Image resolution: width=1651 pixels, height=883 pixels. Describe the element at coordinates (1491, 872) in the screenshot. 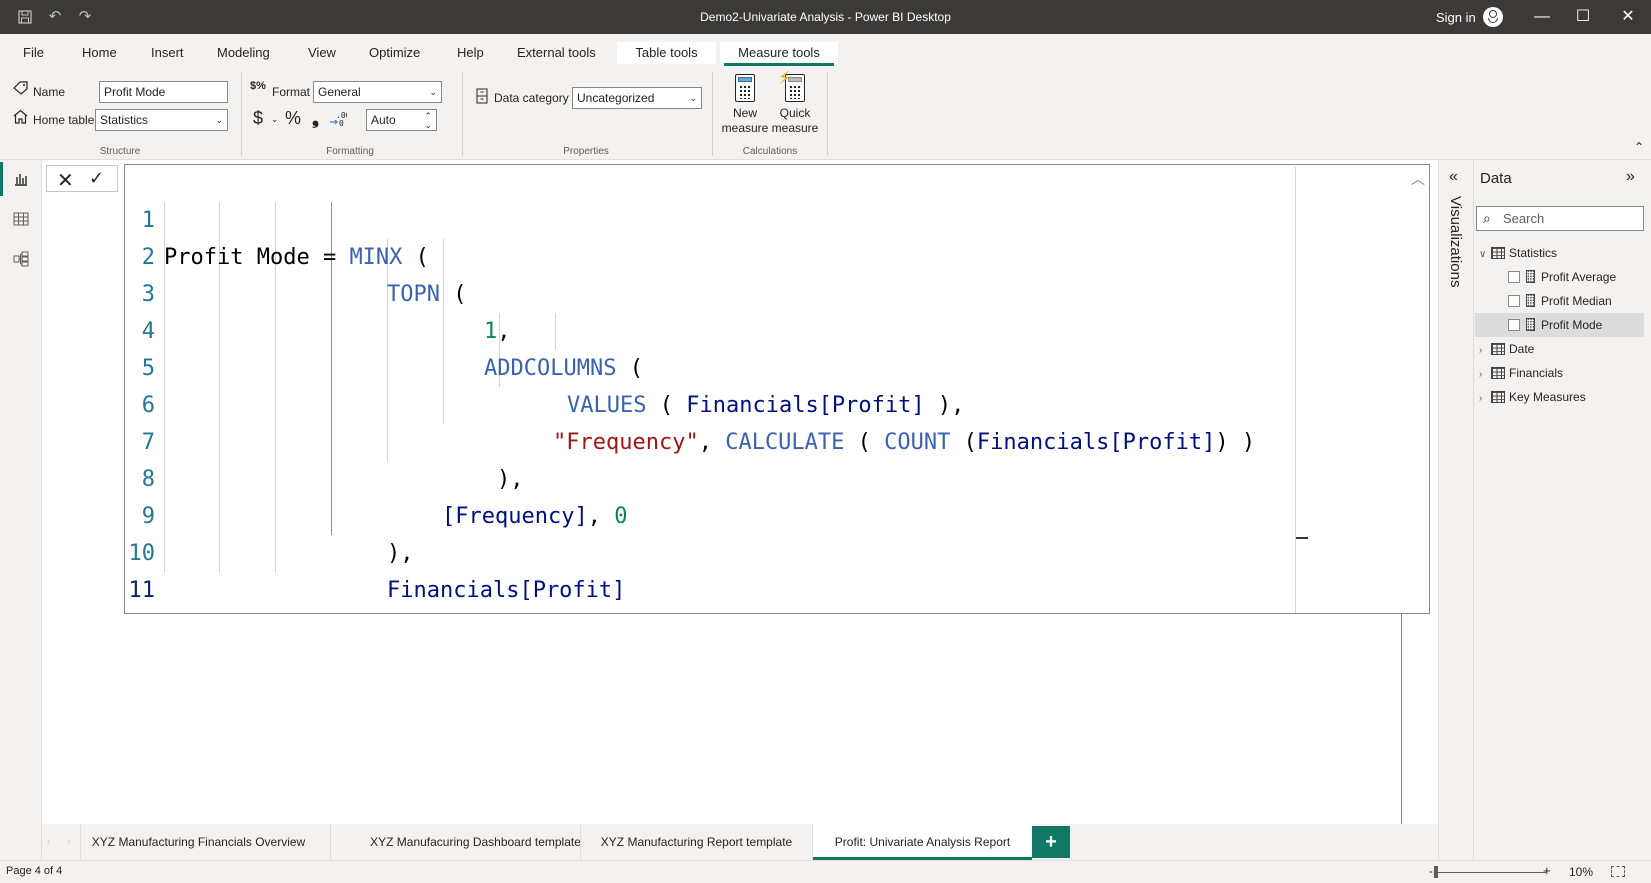

I see `zoom-slider` at that location.